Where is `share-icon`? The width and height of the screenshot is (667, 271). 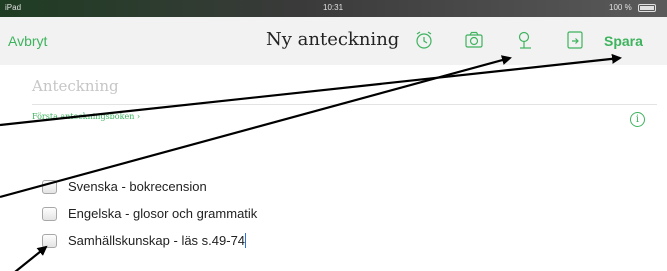
share-icon is located at coordinates (575, 40).